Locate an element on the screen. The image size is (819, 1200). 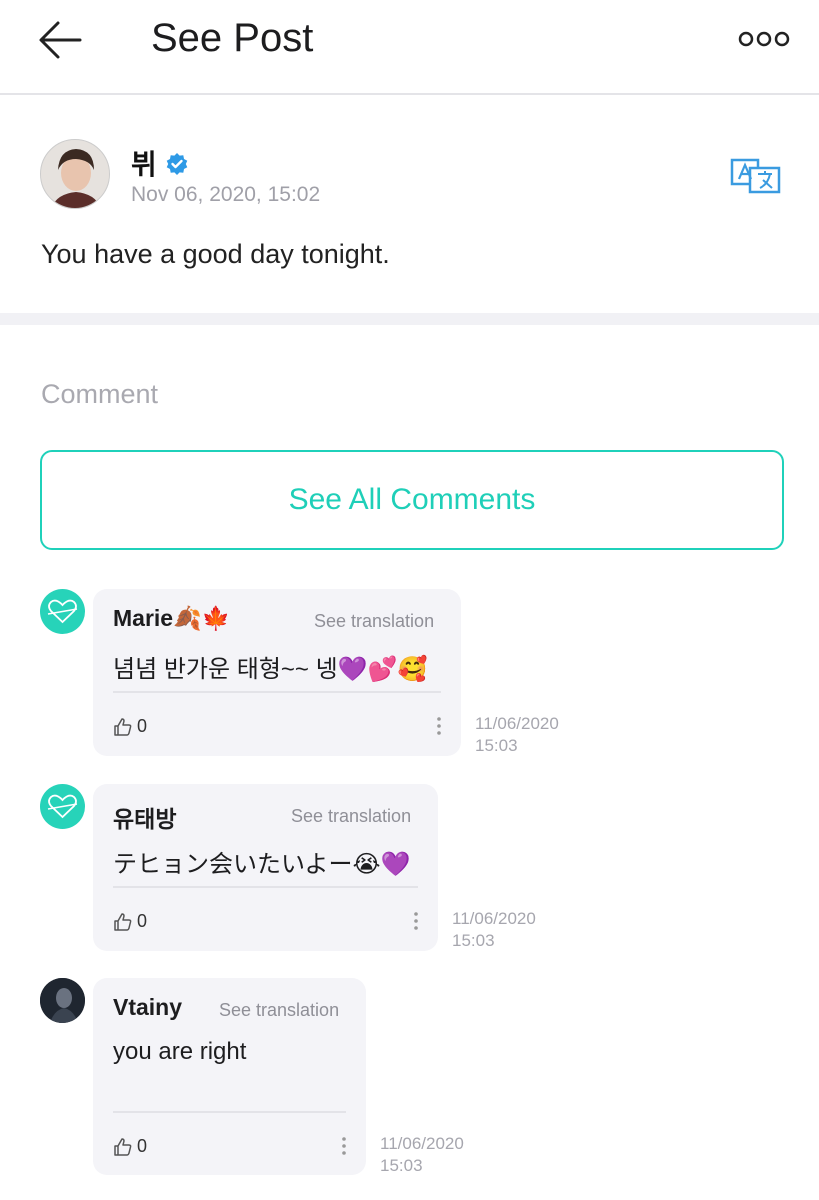
comment-bubble: 유태방 See translation テヒョン会いたいよー😭💜 0 is located at coordinates (265, 867).